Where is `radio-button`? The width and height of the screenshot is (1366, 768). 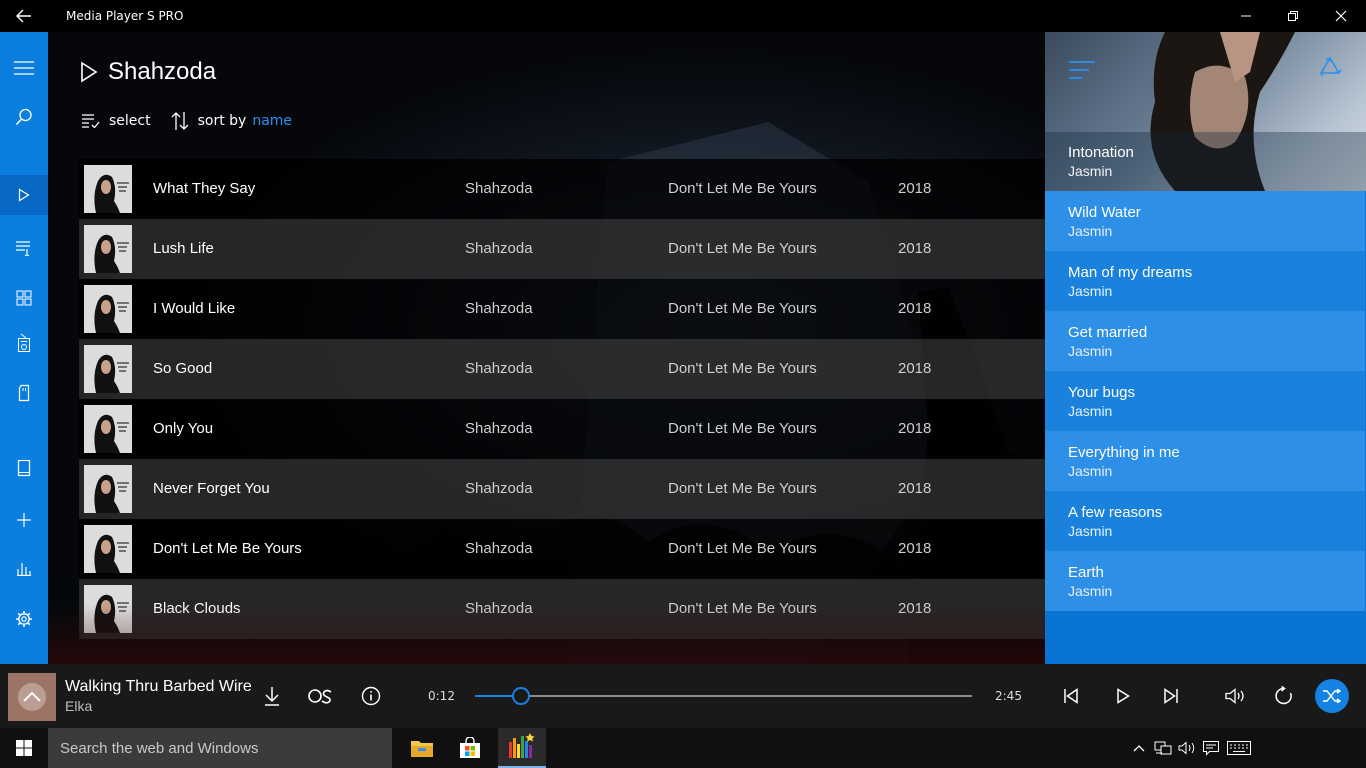 radio-button is located at coordinates (24, 343).